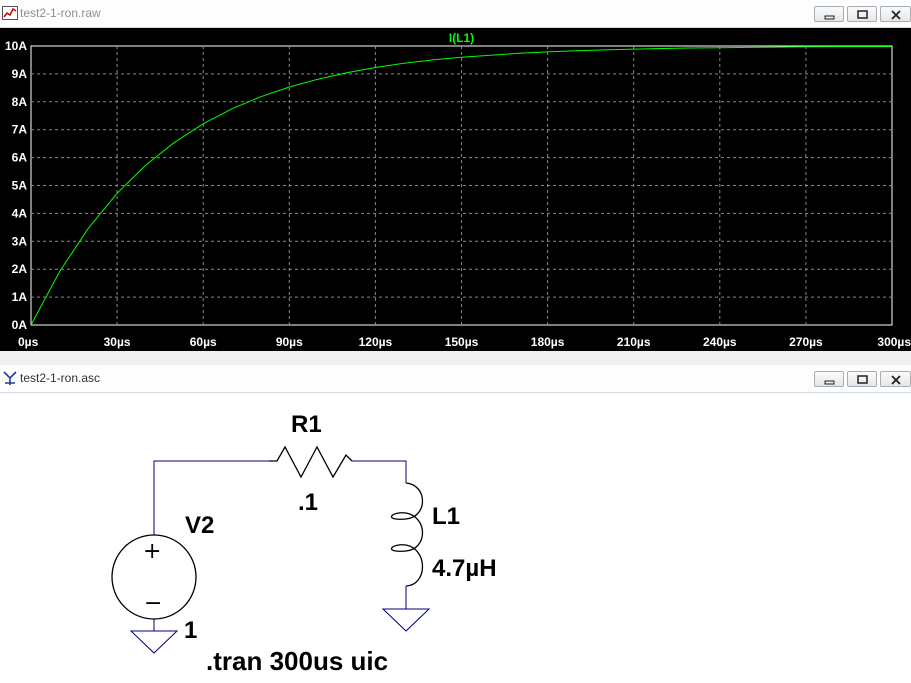 The height and width of the screenshot is (683, 911). Describe the element at coordinates (462, 342) in the screenshot. I see `x-tick-label: 150µs` at that location.